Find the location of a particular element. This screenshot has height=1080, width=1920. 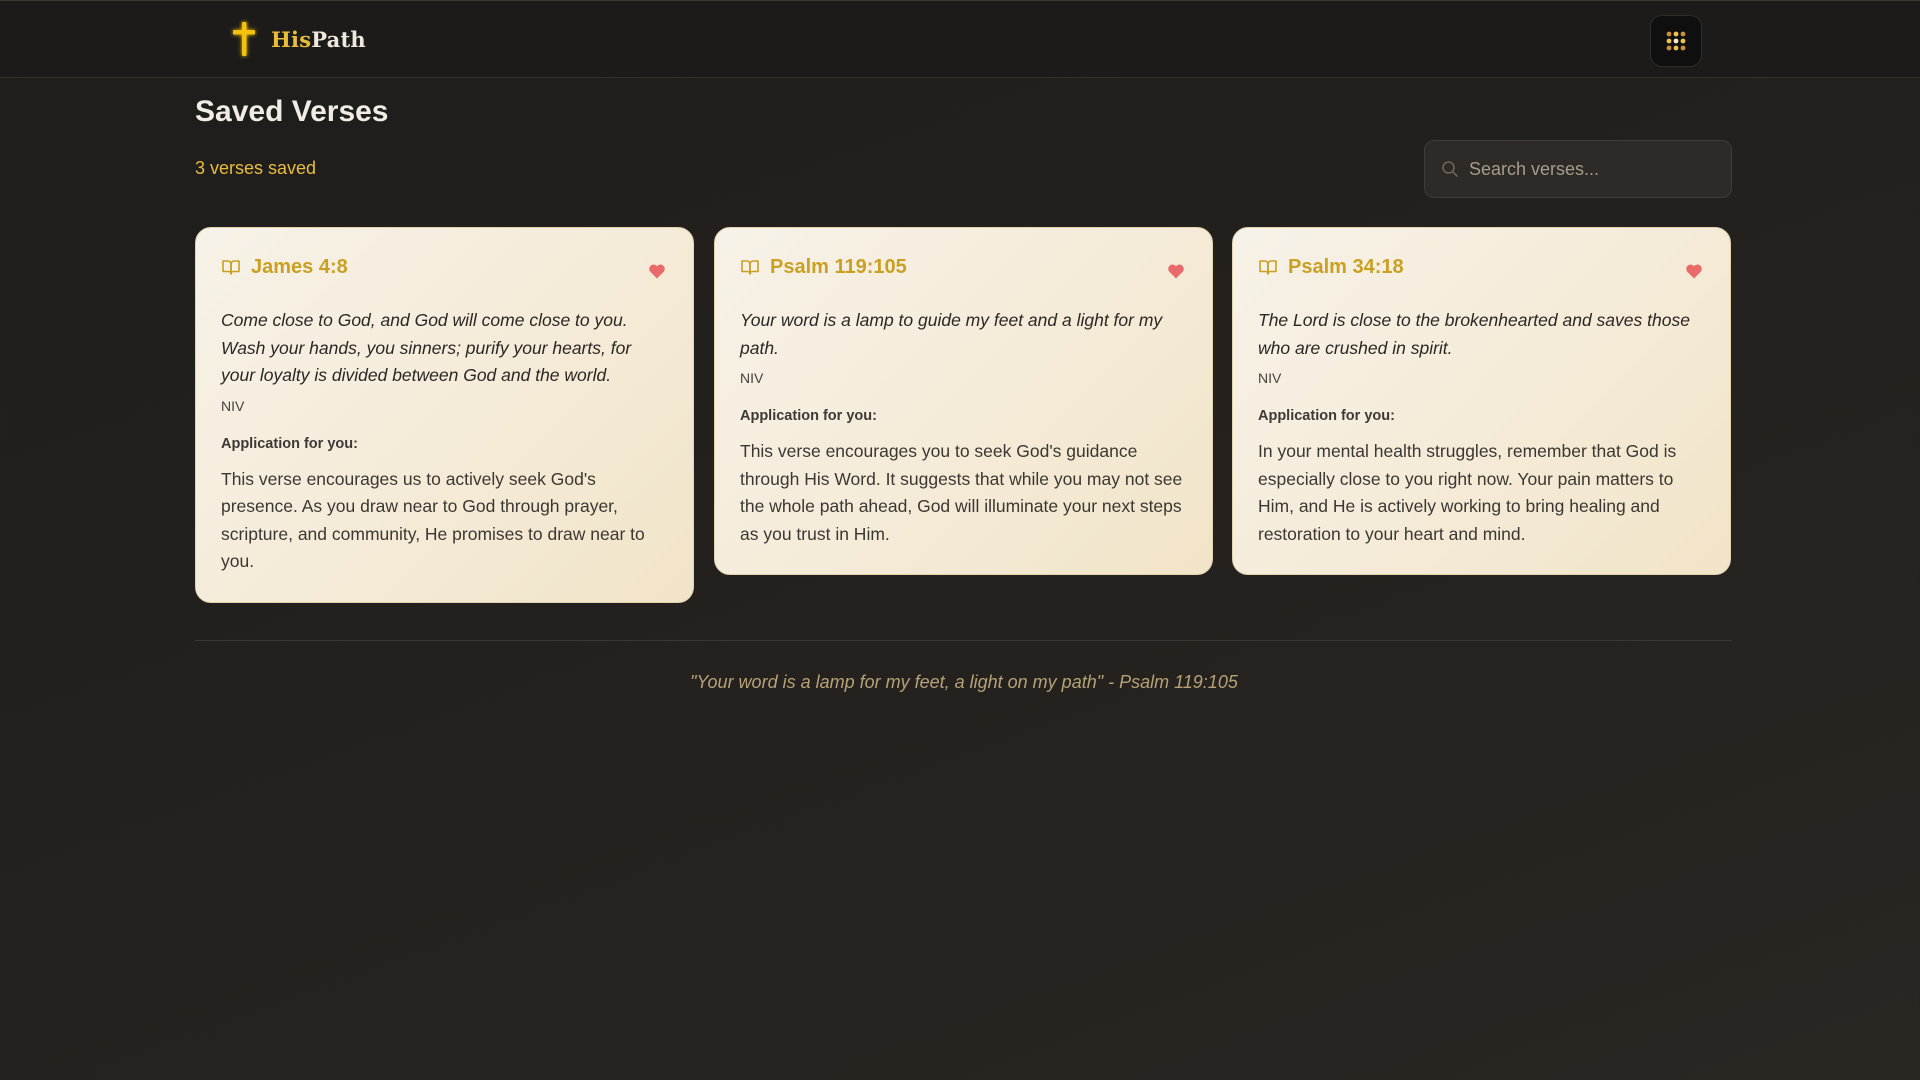

menu-button is located at coordinates (1676, 41).